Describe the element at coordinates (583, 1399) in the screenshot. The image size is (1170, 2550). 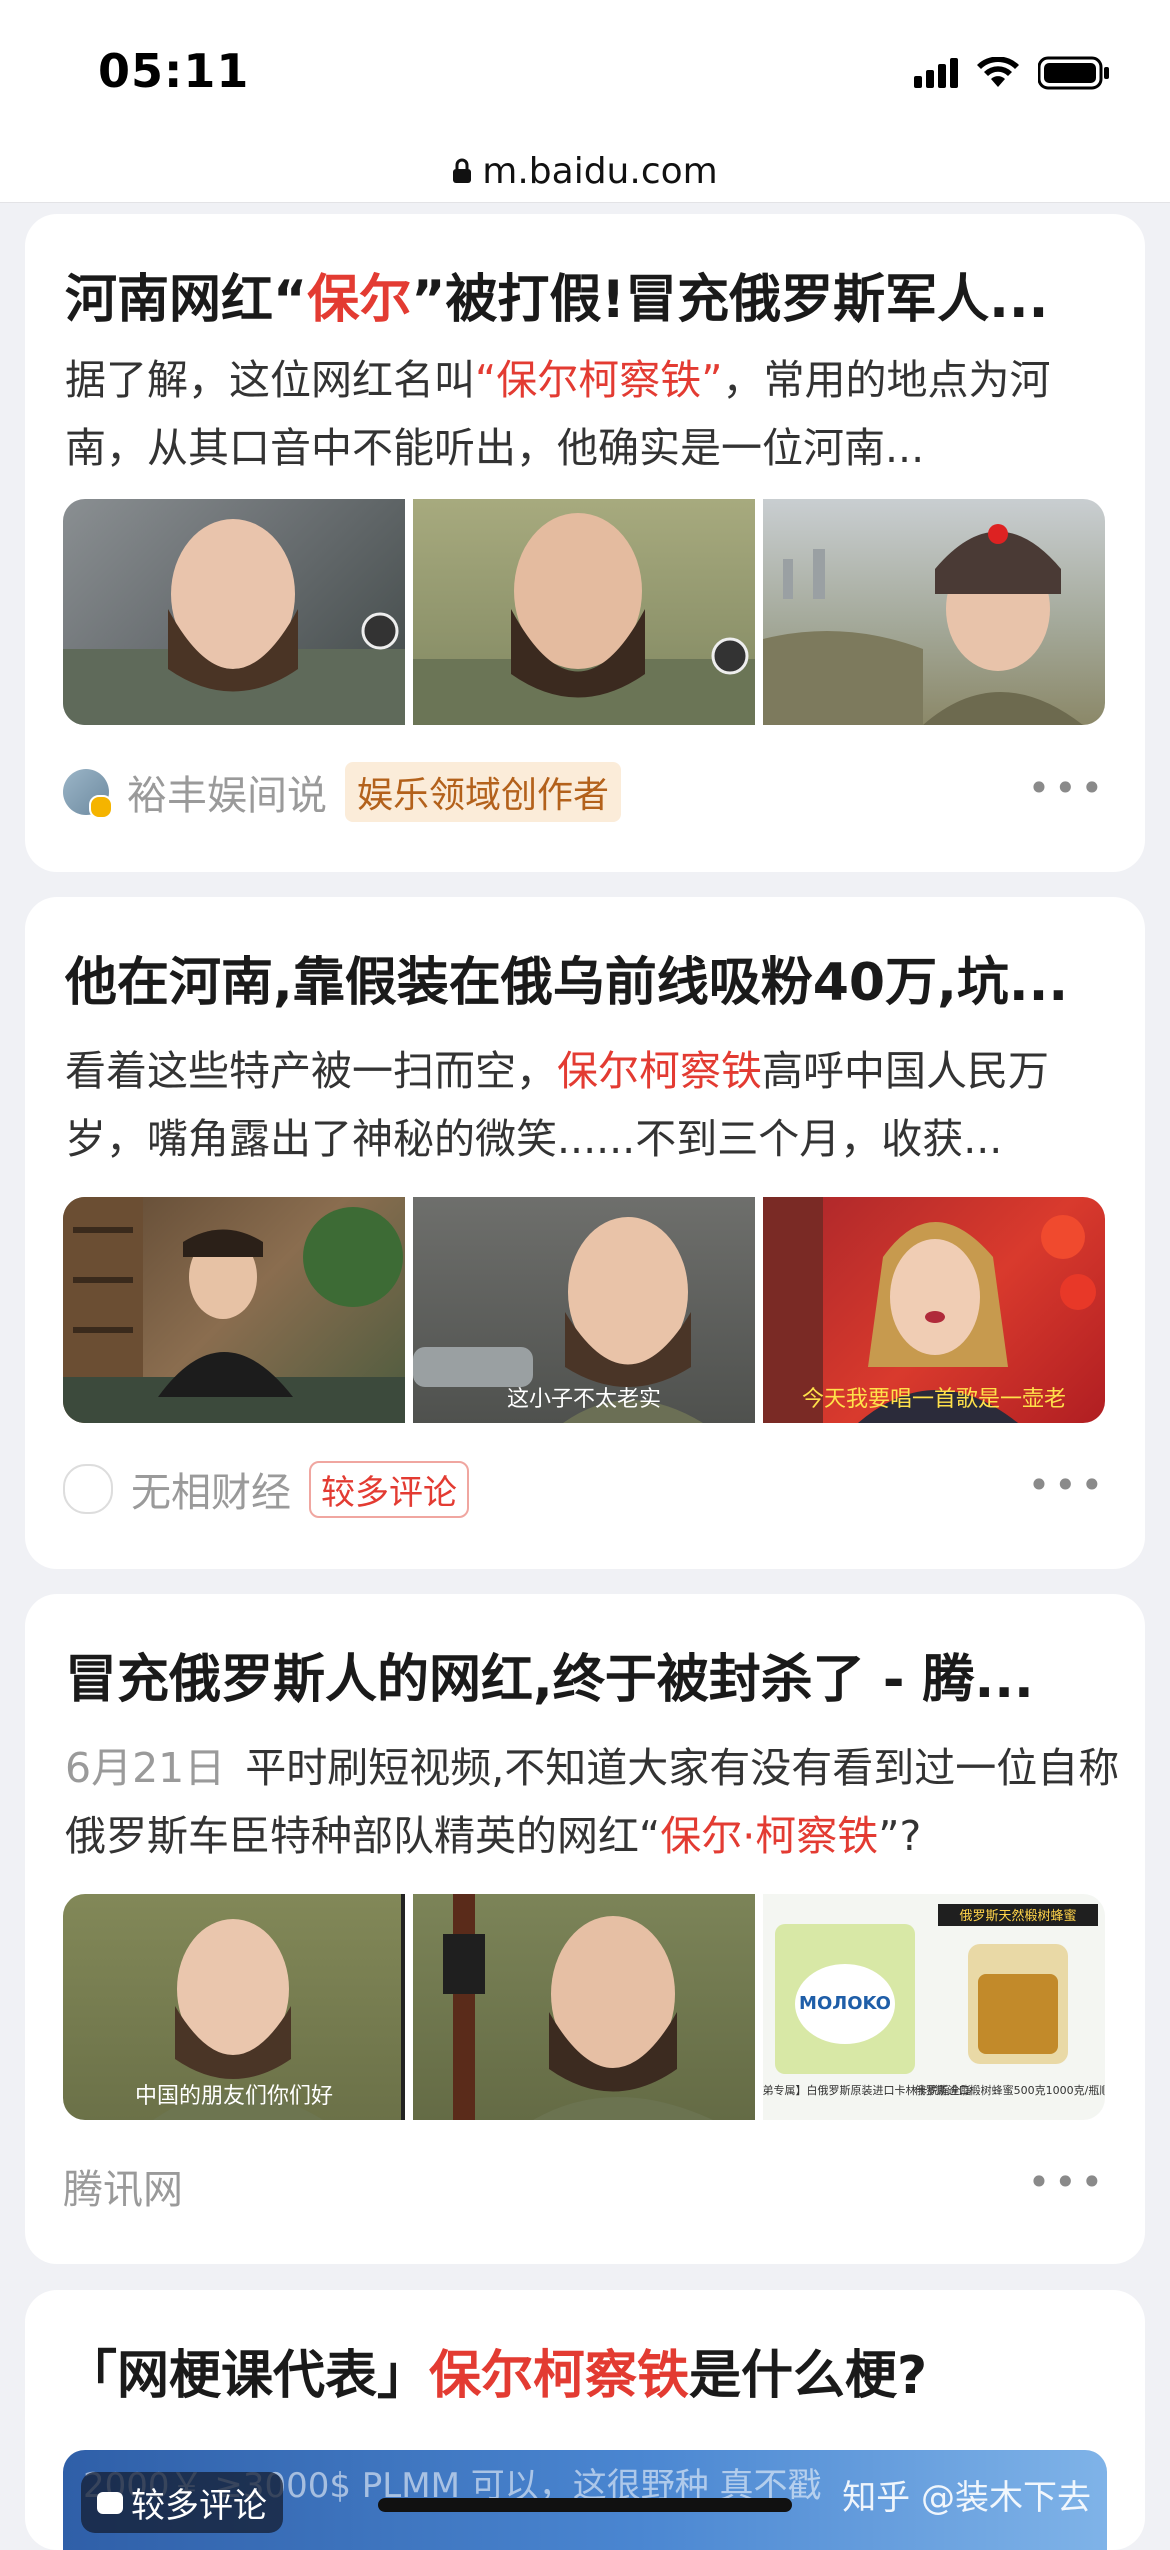
I see `image-caption: 这小子不太老实` at that location.